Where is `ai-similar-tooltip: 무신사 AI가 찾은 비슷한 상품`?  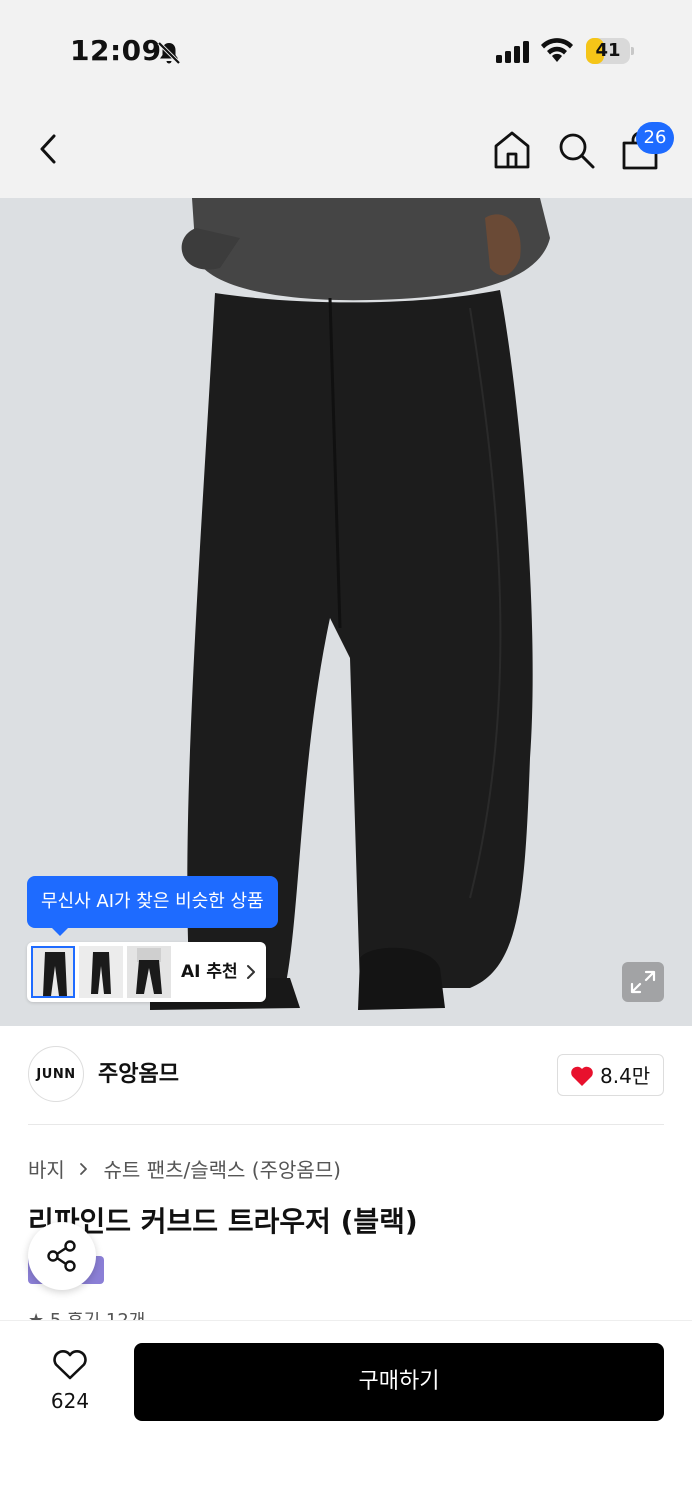
ai-similar-tooltip: 무신사 AI가 찾은 비슷한 상품 is located at coordinates (152, 902).